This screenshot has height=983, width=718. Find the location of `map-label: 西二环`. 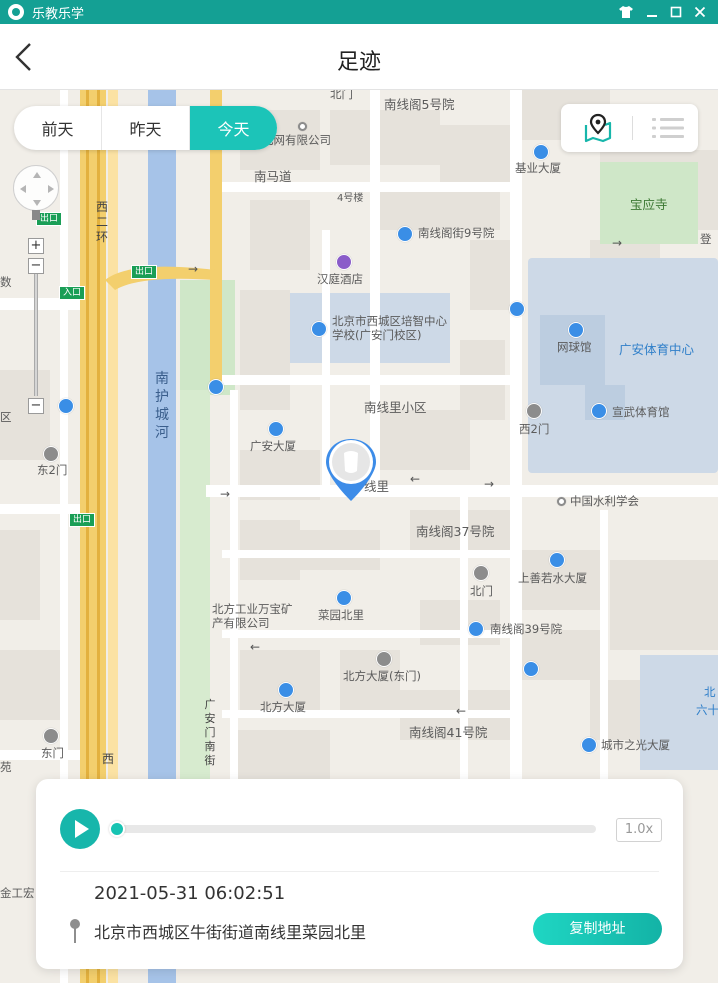

map-label: 西二环 is located at coordinates (101, 222).